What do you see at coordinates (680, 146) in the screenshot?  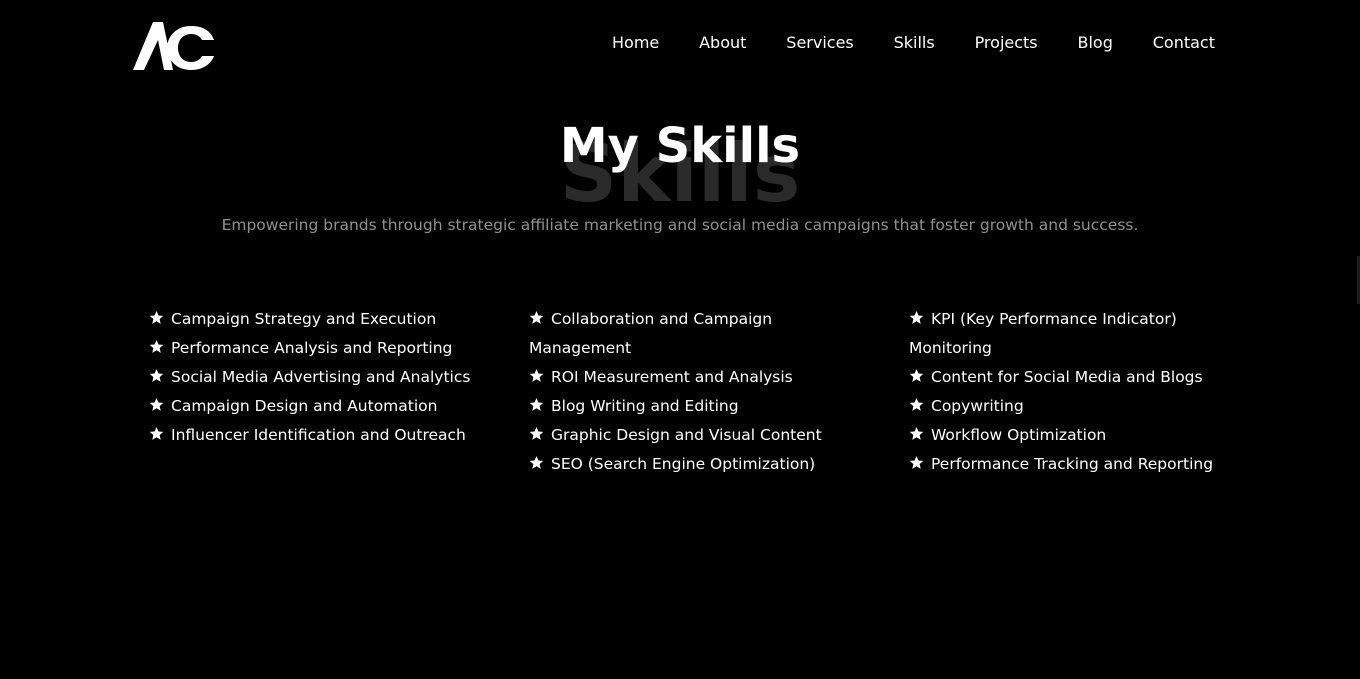 I see `section-title: My Skills` at bounding box center [680, 146].